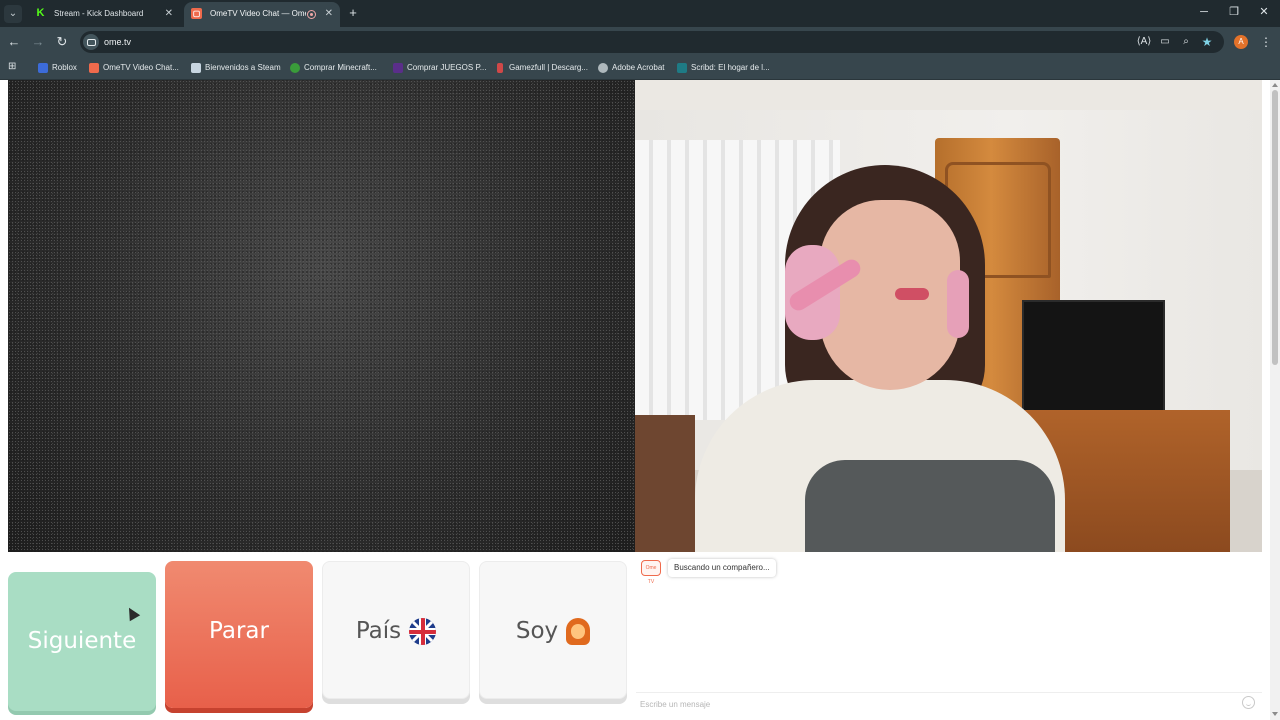 The image size is (1280, 720). What do you see at coordinates (1275, 714) in the screenshot?
I see `scroll-down-icon` at bounding box center [1275, 714].